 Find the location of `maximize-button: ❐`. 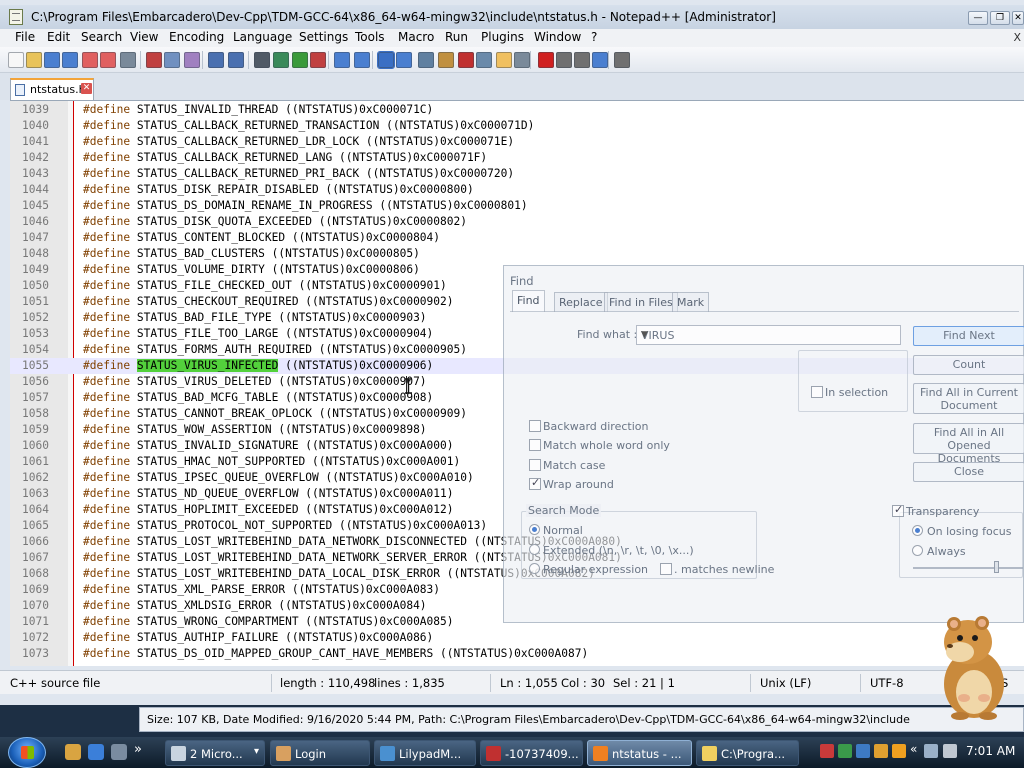

maximize-button: ❐ is located at coordinates (1000, 18).